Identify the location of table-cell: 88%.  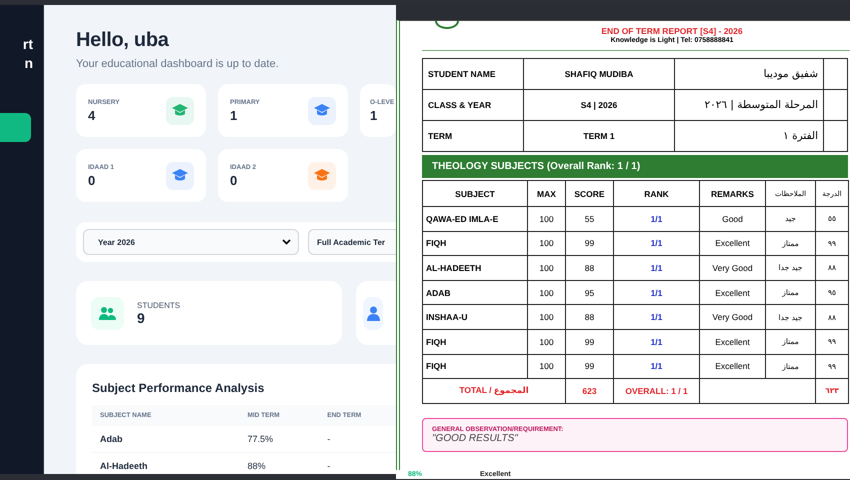
(279, 463).